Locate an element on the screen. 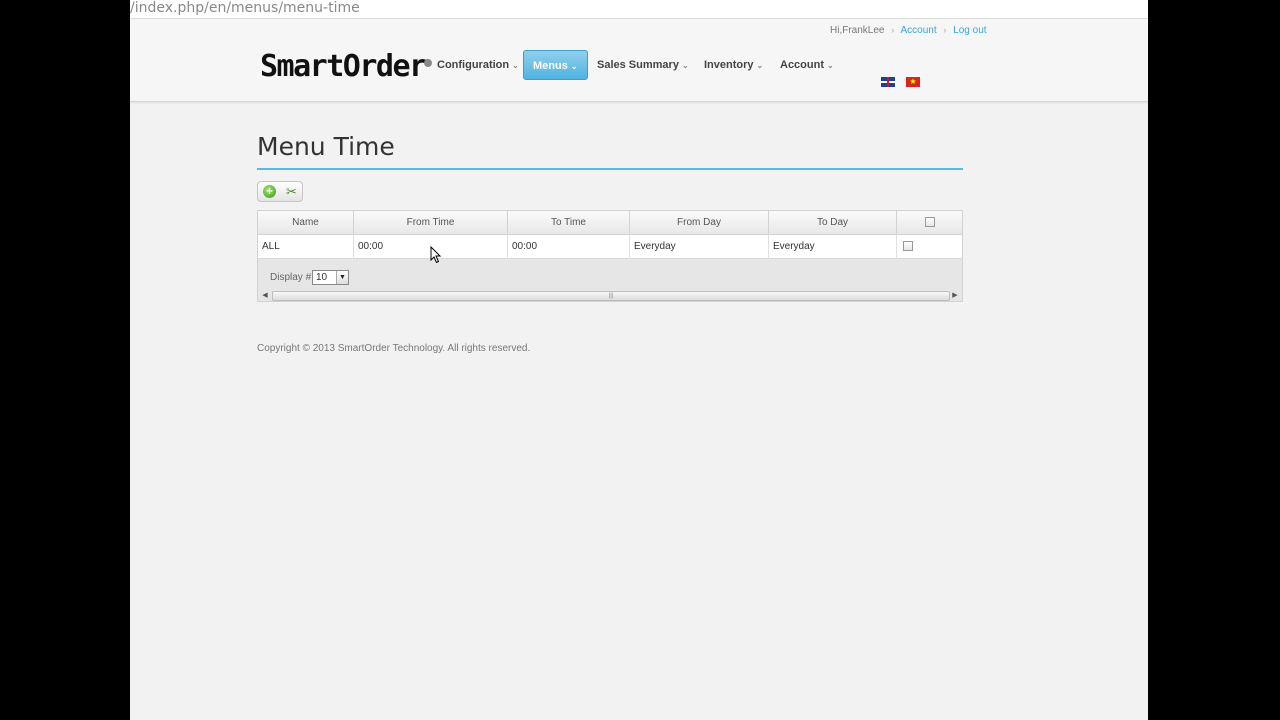  user-bar: Hi,FrankLee › Account › Log out is located at coordinates (908, 30).